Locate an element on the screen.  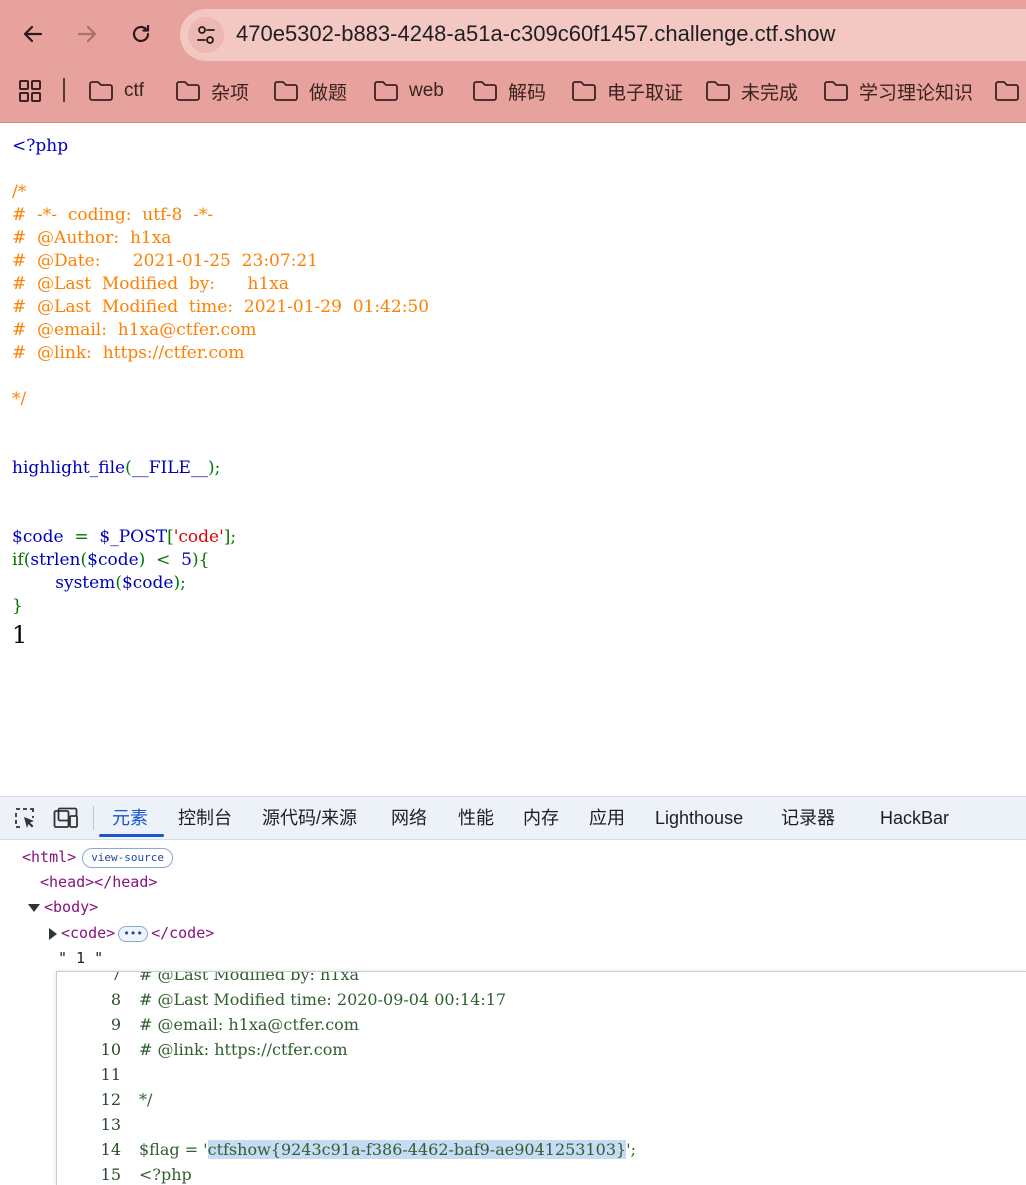
line-number: 15 is located at coordinates (110, 1174).